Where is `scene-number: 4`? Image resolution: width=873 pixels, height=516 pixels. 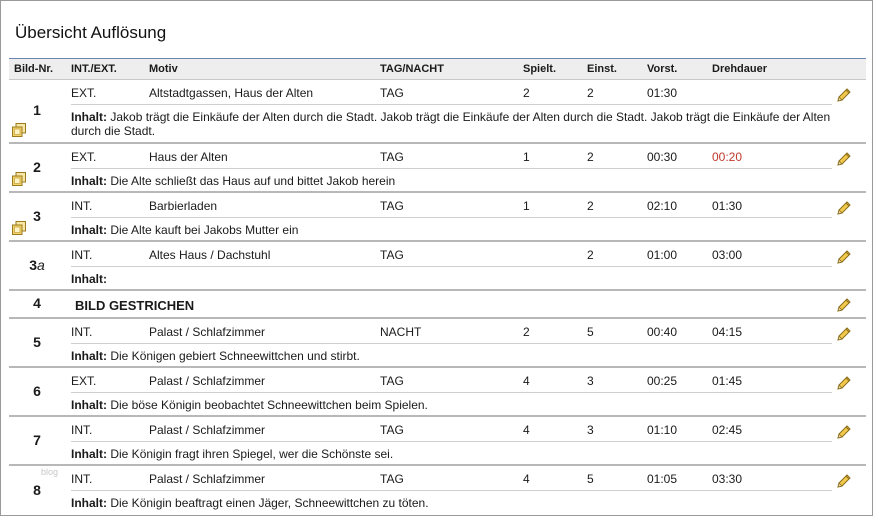 scene-number: 4 is located at coordinates (37, 303).